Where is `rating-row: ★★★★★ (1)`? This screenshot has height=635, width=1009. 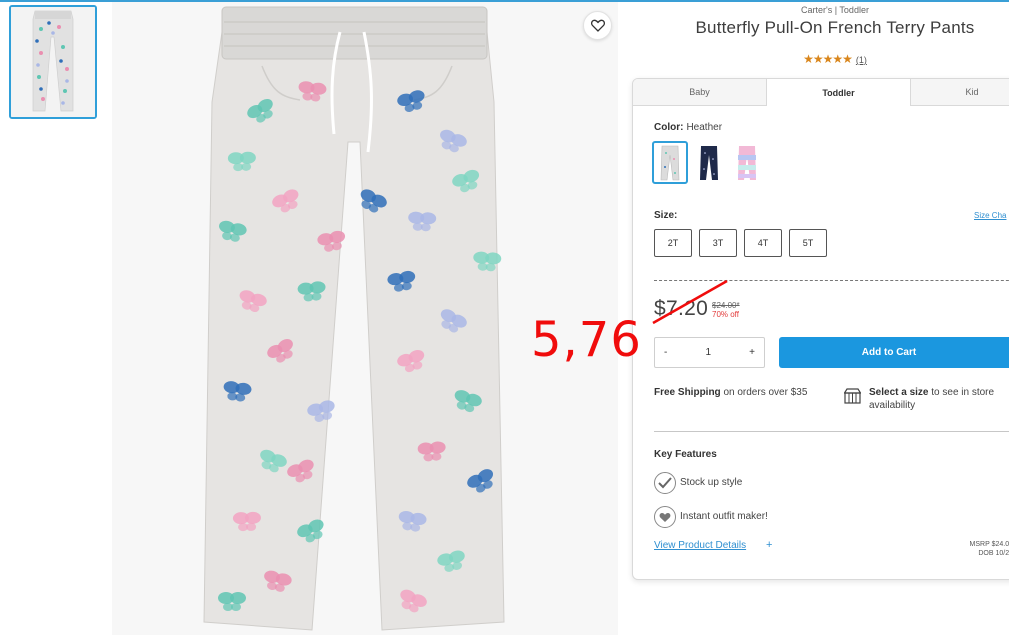
rating-row: ★★★★★ (1) is located at coordinates (835, 59).